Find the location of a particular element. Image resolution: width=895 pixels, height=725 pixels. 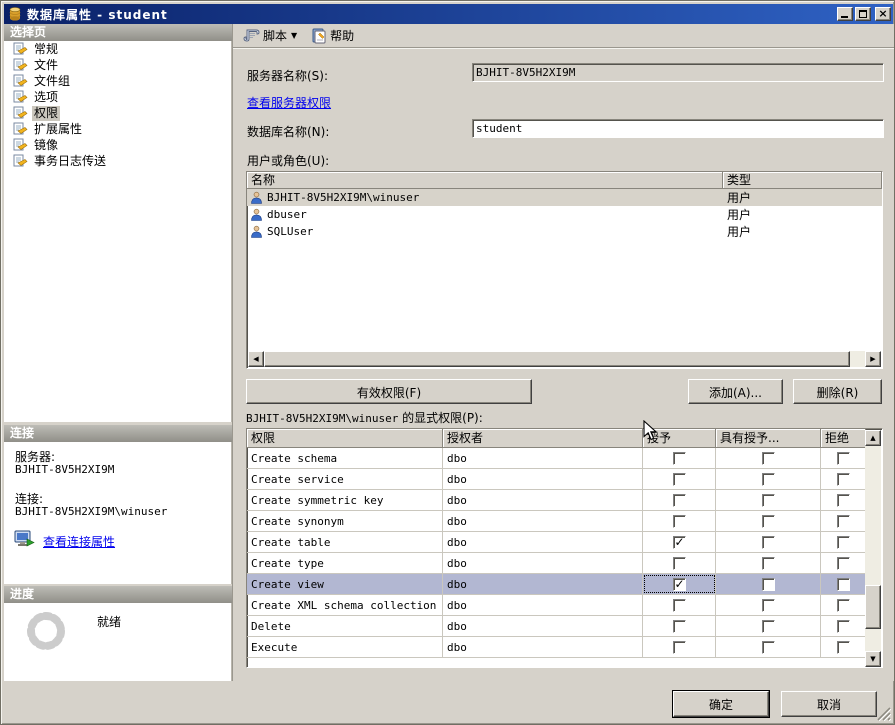

table-row: Create symmetric key dbo is located at coordinates (556, 500).